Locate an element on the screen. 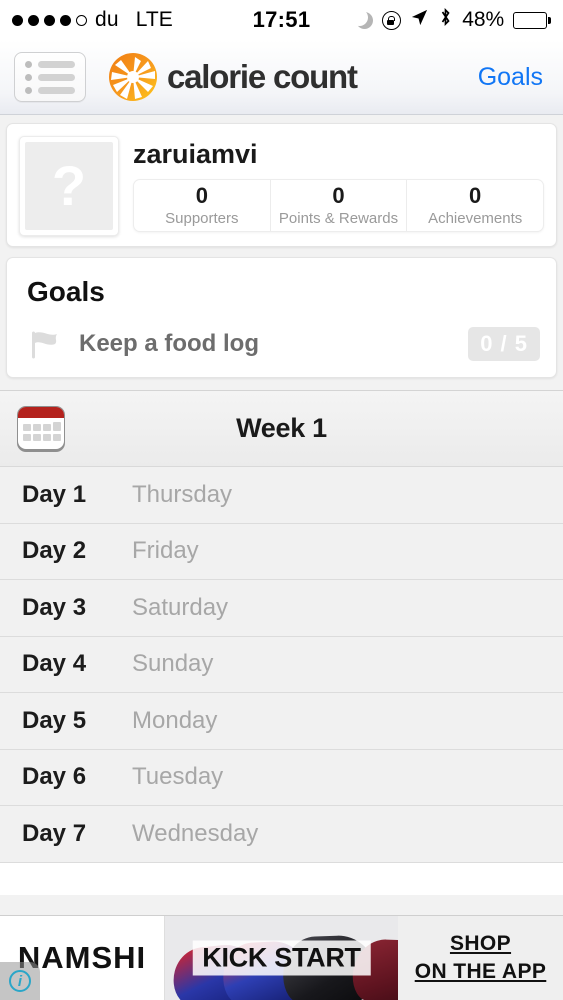 This screenshot has width=563, height=1000. location-arrow-icon is located at coordinates (419, 20).